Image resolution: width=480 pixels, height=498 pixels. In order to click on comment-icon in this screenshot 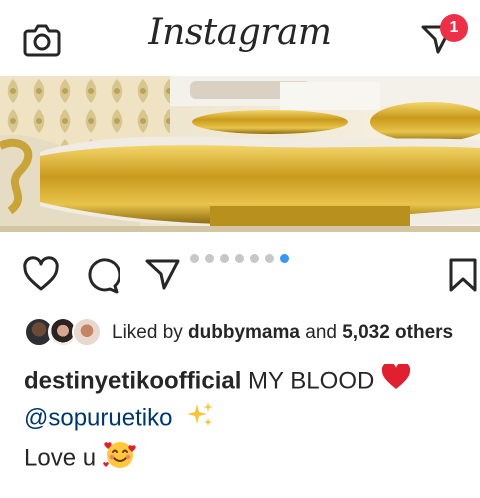, I will do `click(102, 275)`.